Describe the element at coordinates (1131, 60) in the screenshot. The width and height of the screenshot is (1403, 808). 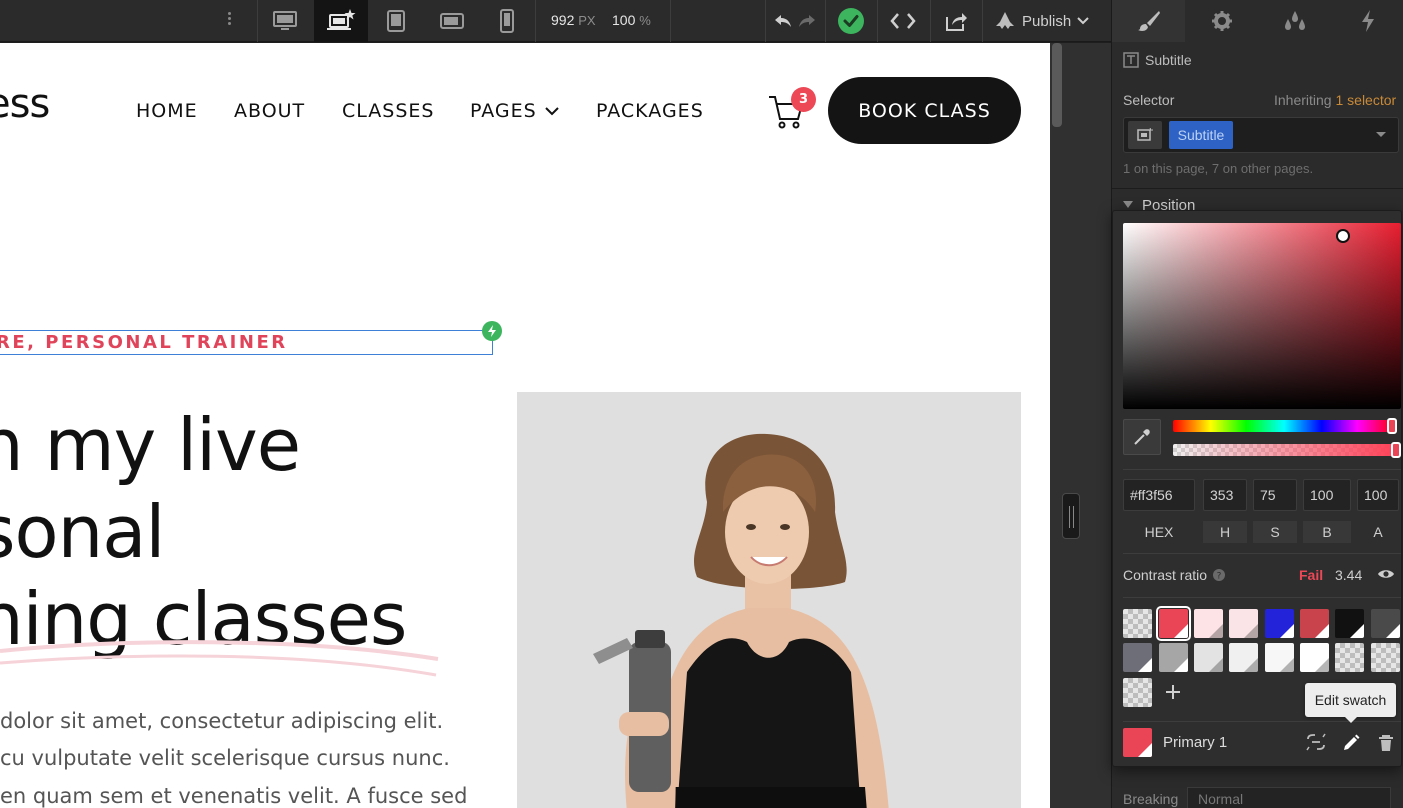
I see `text-element-icon` at that location.